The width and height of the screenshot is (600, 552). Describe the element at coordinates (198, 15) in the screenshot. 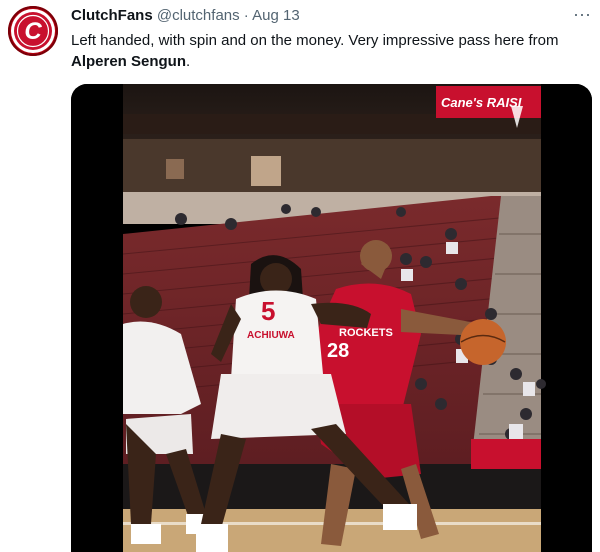

I see `user-handle: @clutchfans` at that location.